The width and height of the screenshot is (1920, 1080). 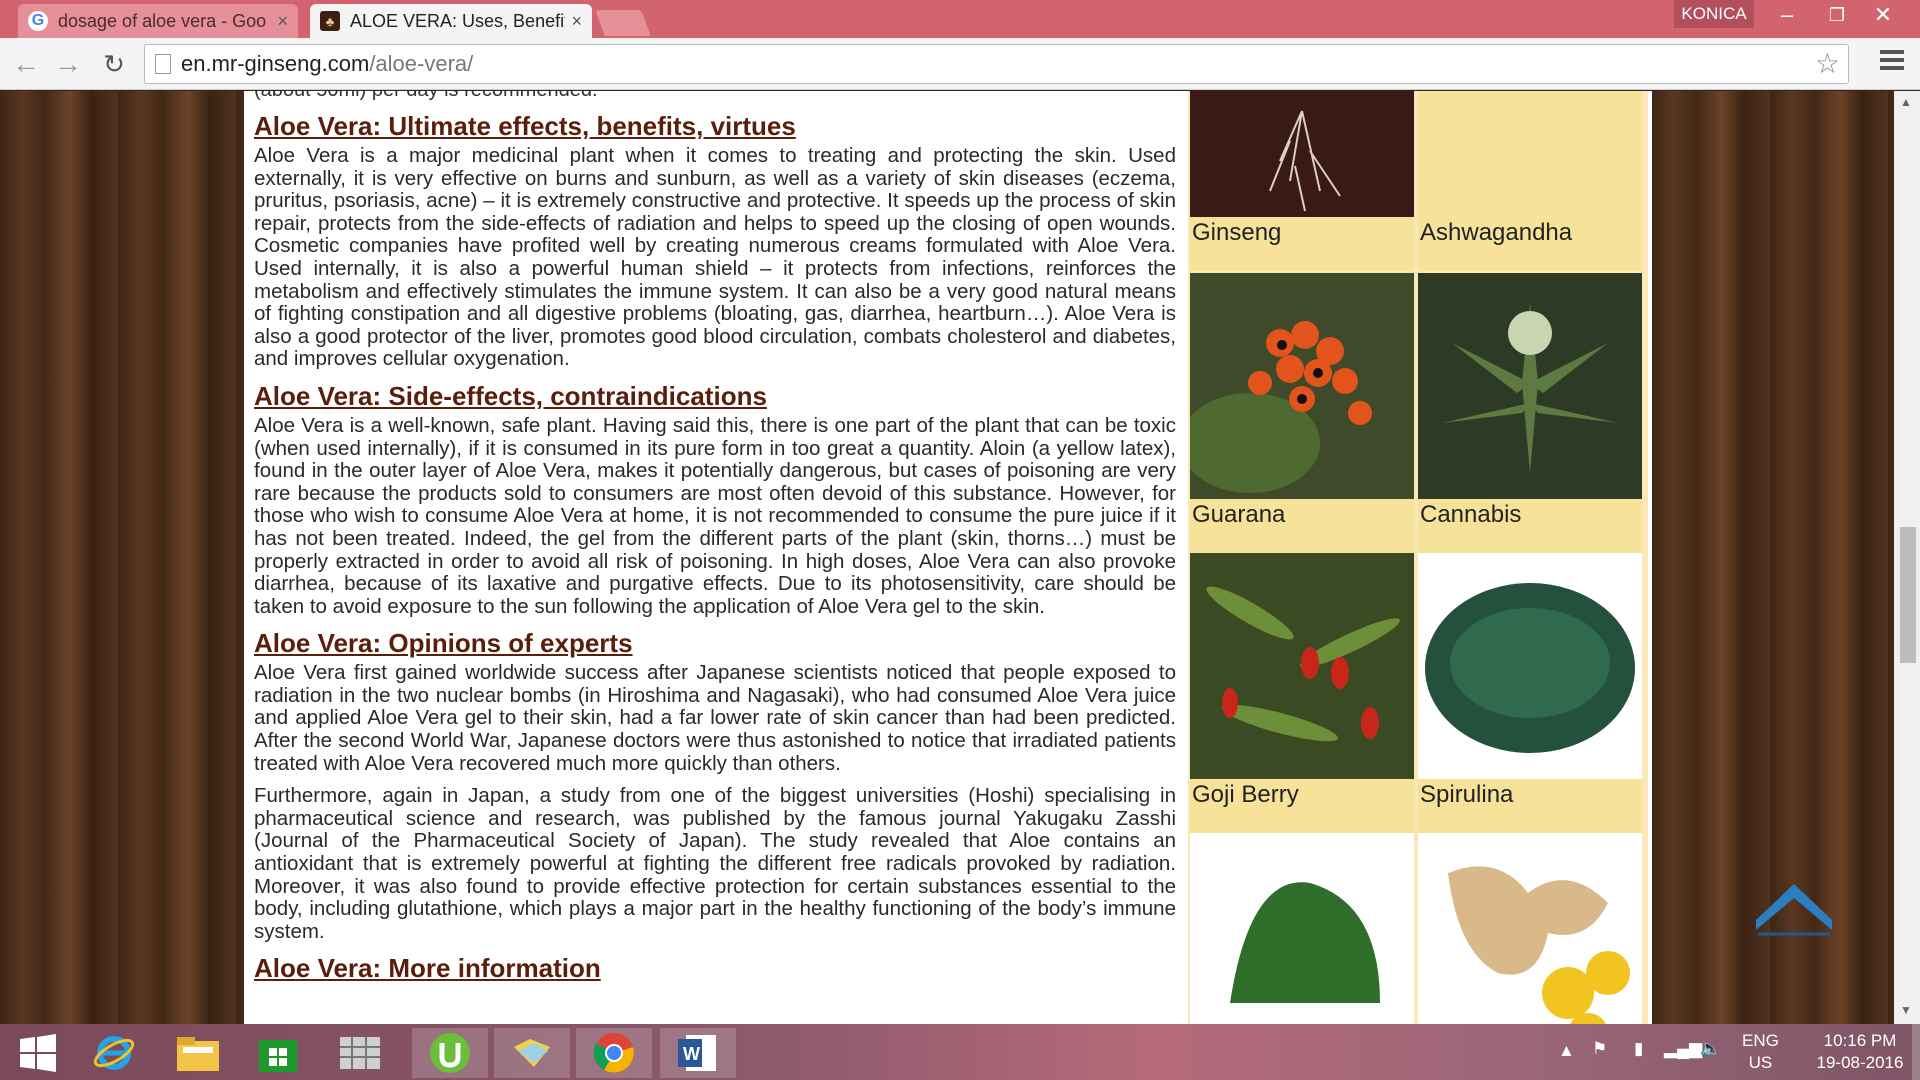 I want to click on ginger-root-image, so click(x=1530, y=928).